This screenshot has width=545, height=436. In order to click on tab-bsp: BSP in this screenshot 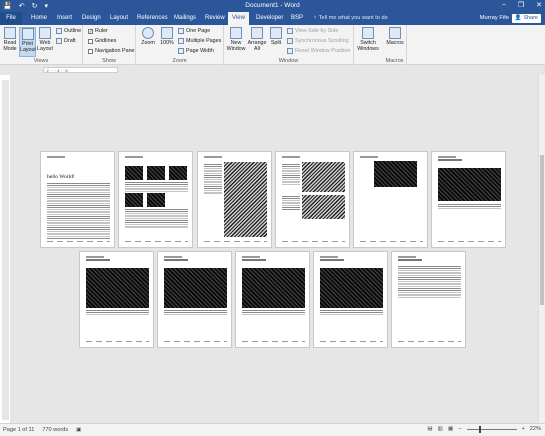, I will do `click(297, 18)`.